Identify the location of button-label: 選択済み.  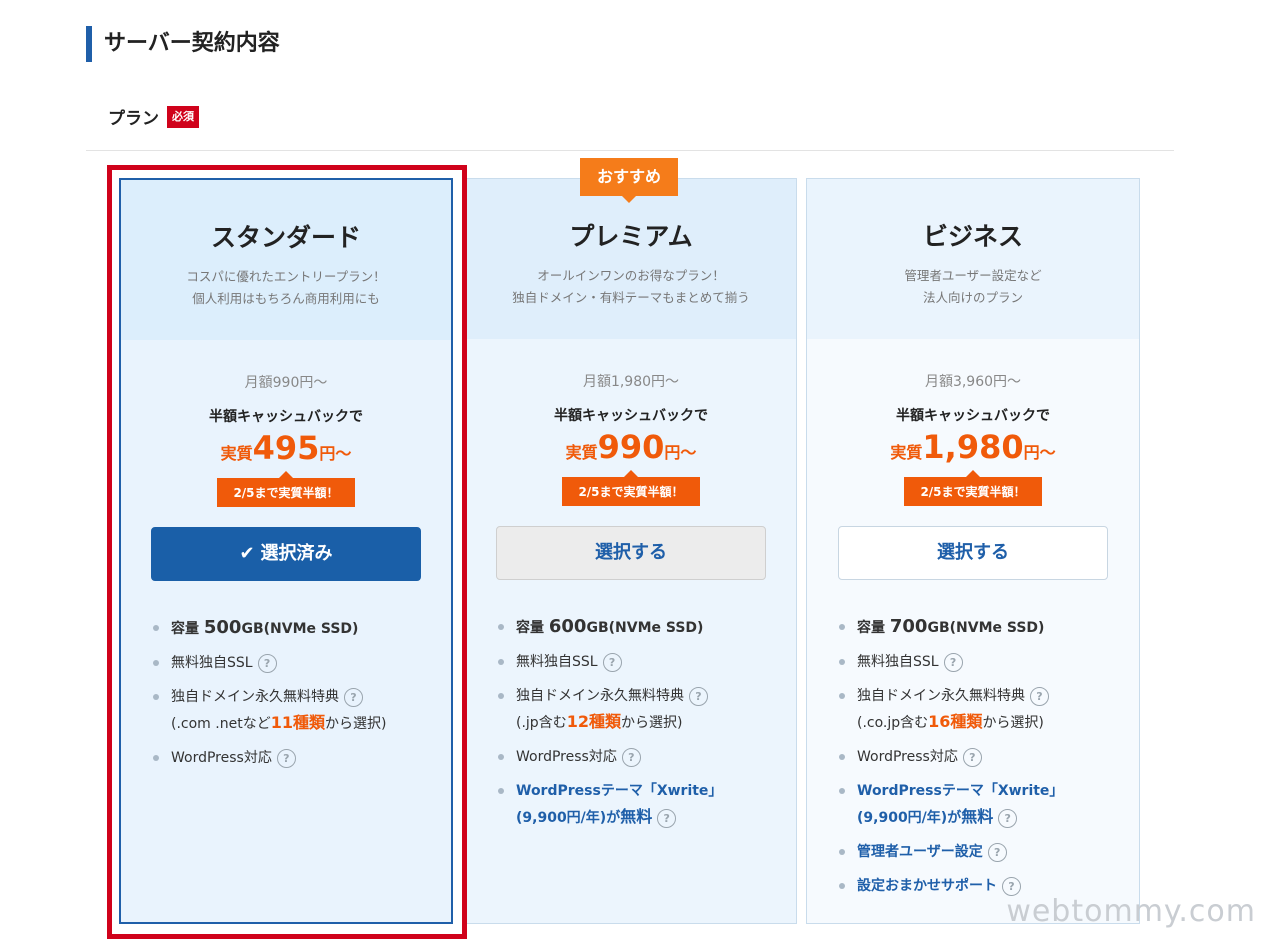
(296, 553).